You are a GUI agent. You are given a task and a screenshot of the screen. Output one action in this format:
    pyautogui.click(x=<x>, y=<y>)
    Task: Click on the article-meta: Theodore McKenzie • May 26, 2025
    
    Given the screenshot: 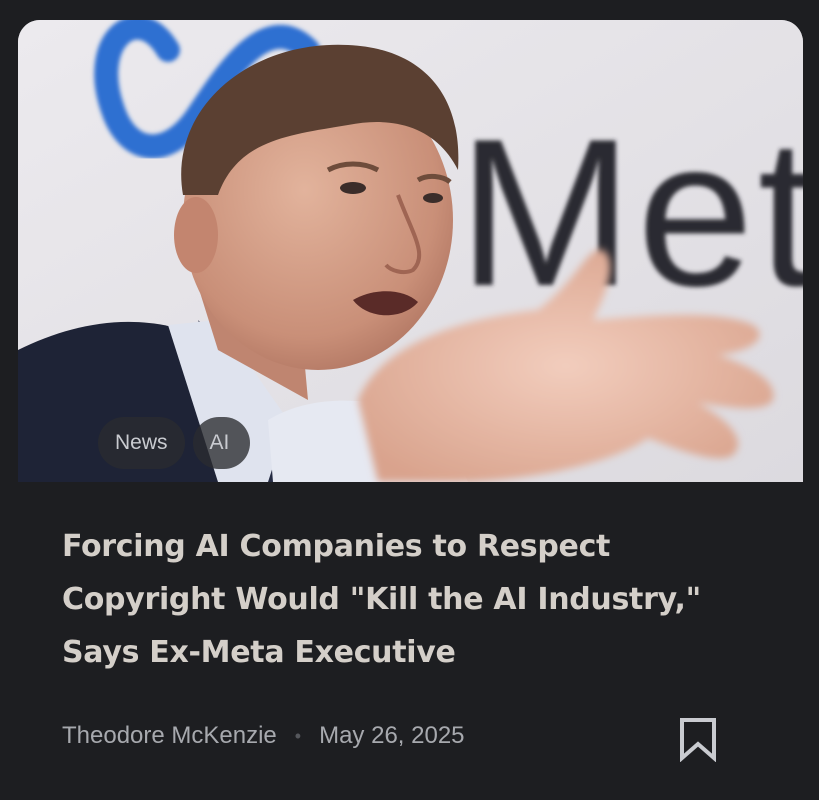 What is the action you would take?
    pyautogui.click(x=263, y=736)
    